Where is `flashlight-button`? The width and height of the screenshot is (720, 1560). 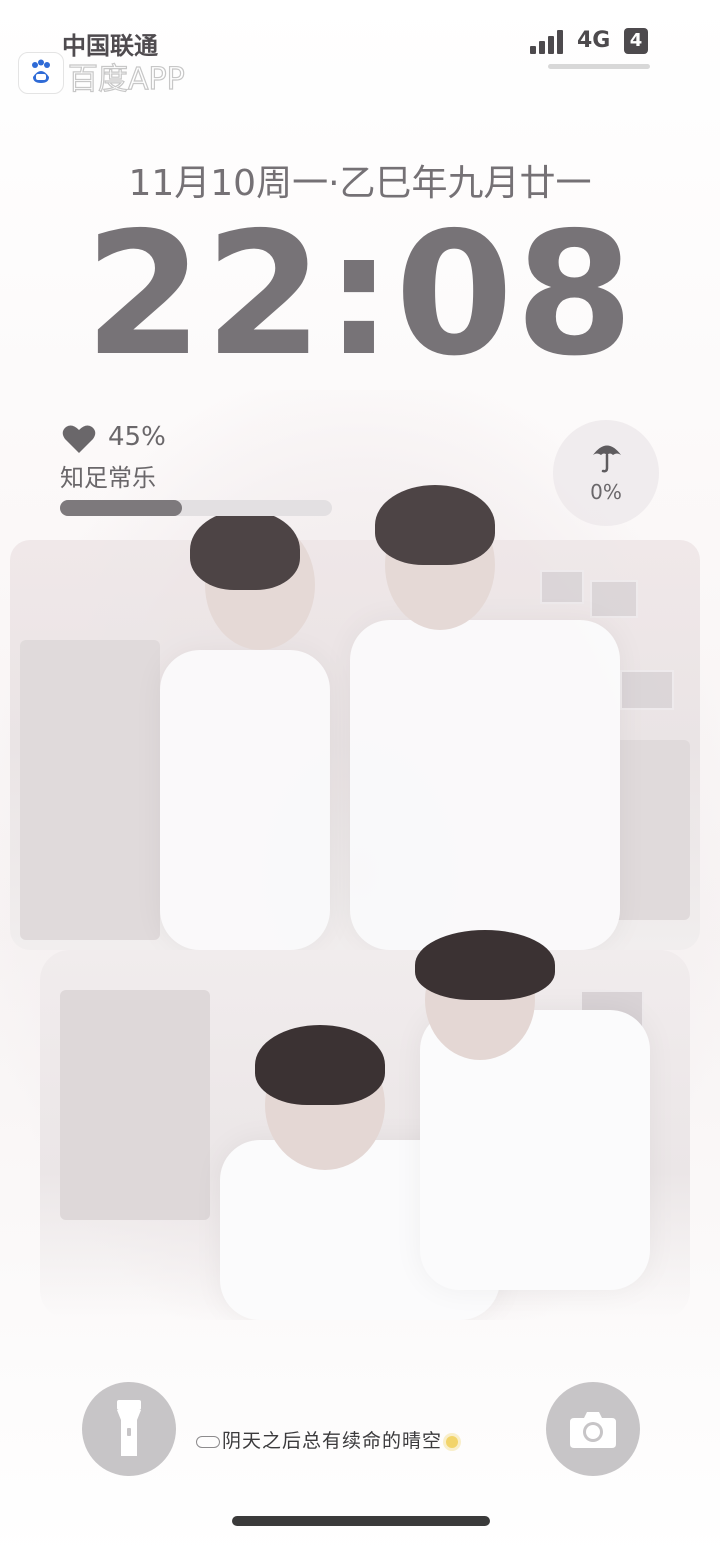 flashlight-button is located at coordinates (129, 1429).